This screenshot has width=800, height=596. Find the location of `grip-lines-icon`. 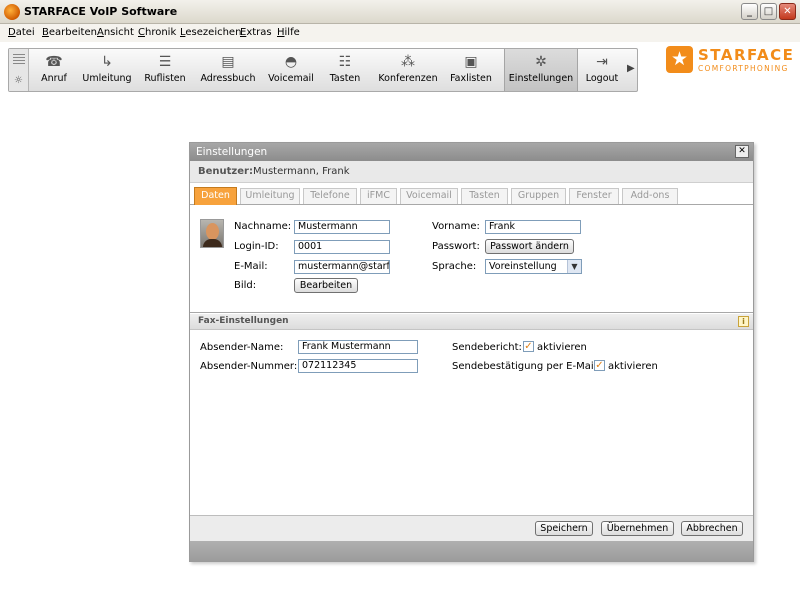

grip-lines-icon is located at coordinates (19, 60).